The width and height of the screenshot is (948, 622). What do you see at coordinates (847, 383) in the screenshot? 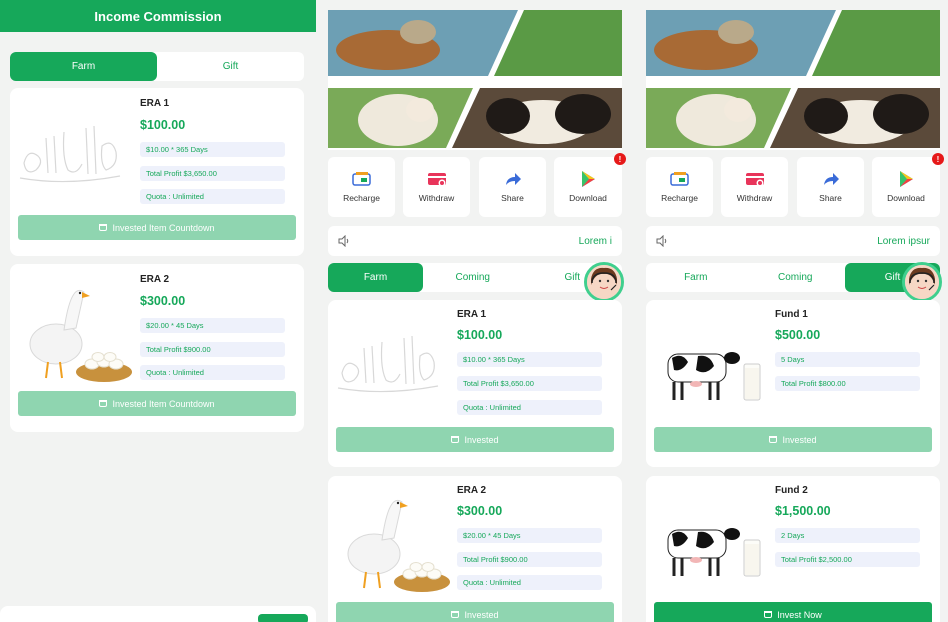
I see `detail-total-profit: Total Profit $800.00` at bounding box center [847, 383].